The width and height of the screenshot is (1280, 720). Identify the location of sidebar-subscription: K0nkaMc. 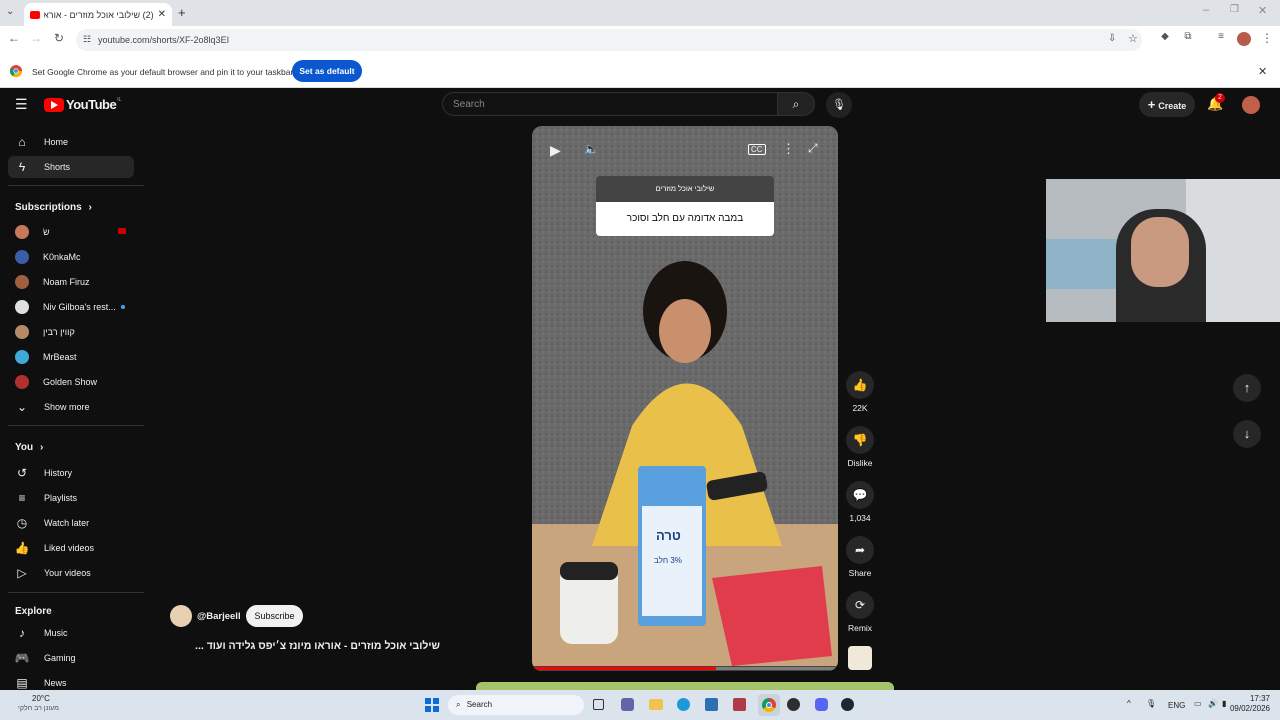
(71, 257).